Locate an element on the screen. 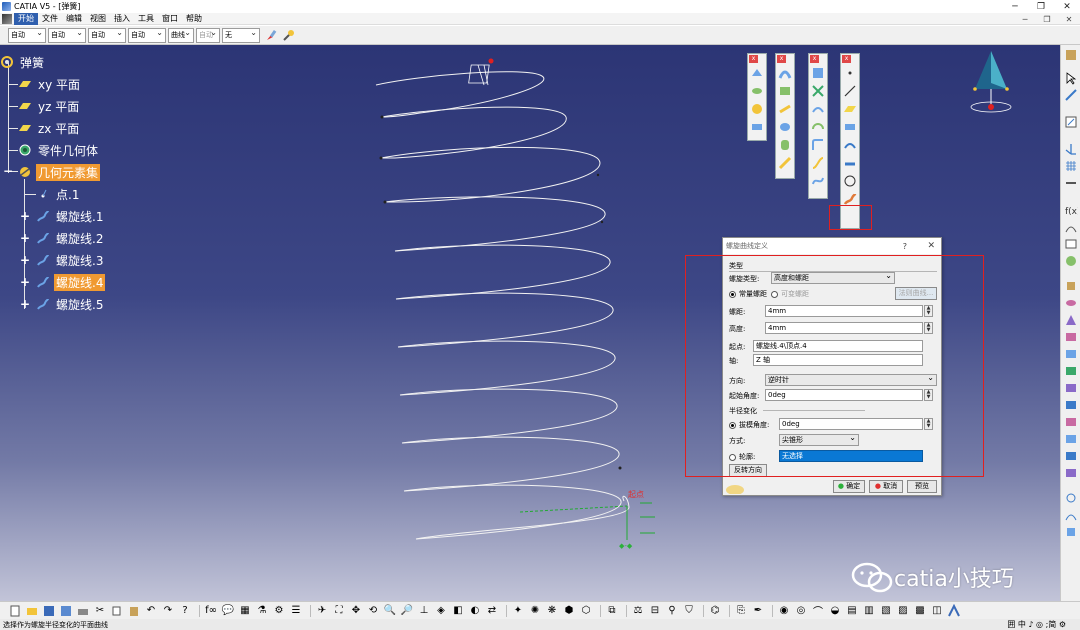 The width and height of the screenshot is (1080, 630). tree-item-xy-plane: xy 平面 is located at coordinates (50, 84).